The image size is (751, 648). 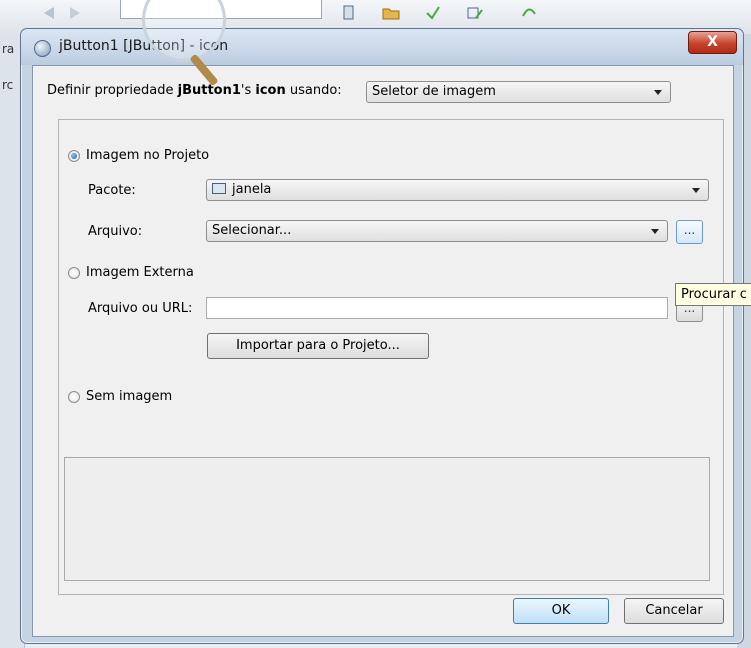 I want to click on property-name: icon, so click(x=270, y=90).